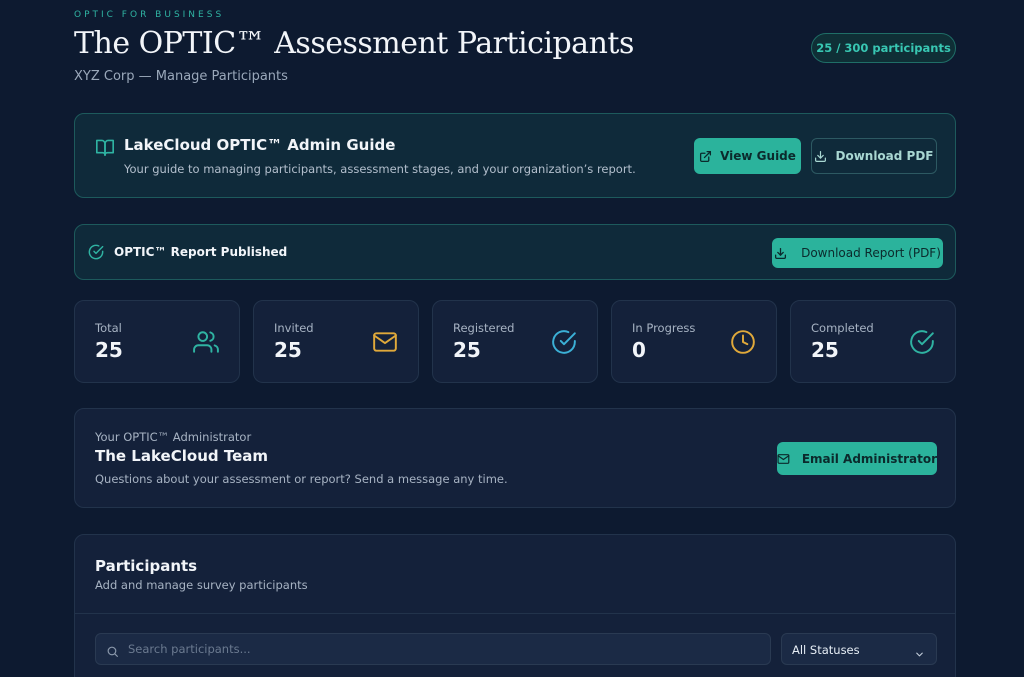 Image resolution: width=1024 pixels, height=677 pixels. What do you see at coordinates (181, 76) in the screenshot?
I see `page-subtitle: XYZ Corp — Manage Participants` at bounding box center [181, 76].